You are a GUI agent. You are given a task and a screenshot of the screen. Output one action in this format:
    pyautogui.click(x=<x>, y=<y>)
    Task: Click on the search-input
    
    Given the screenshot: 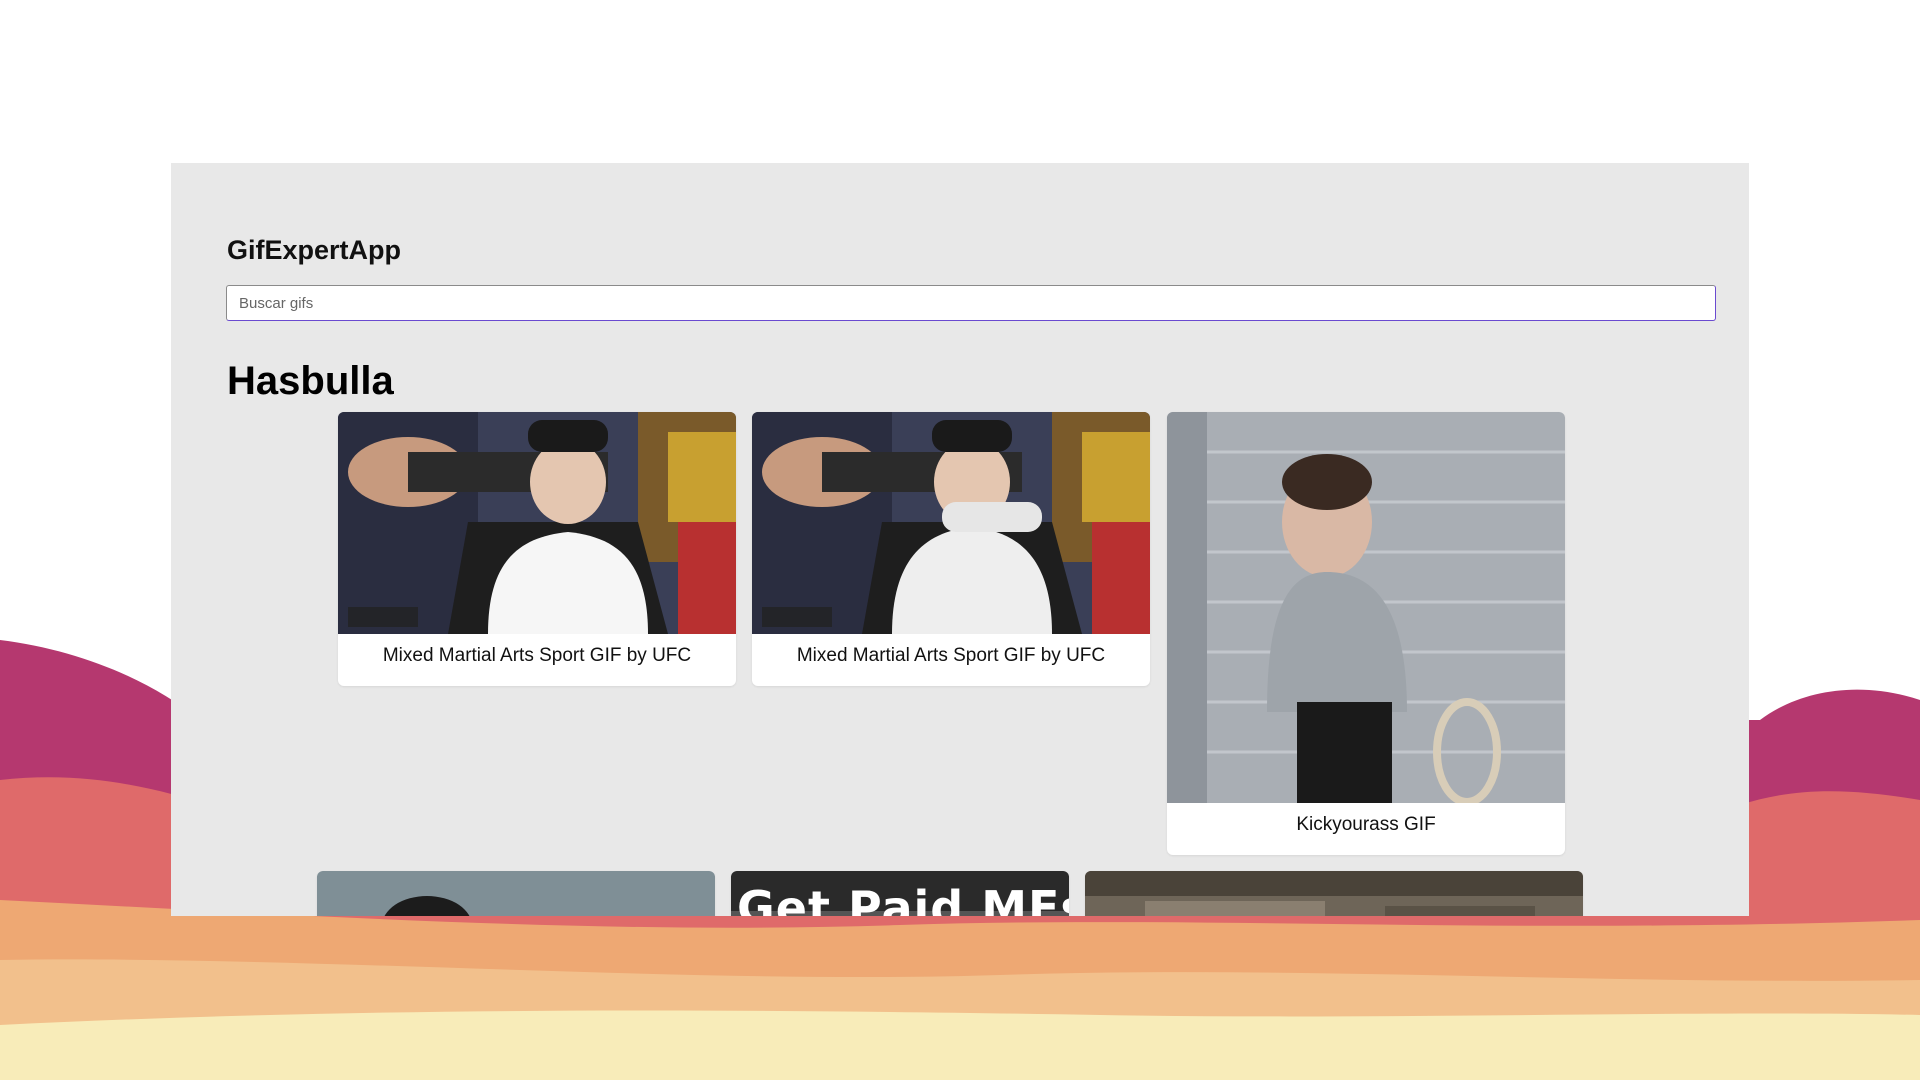 What is the action you would take?
    pyautogui.click(x=971, y=303)
    